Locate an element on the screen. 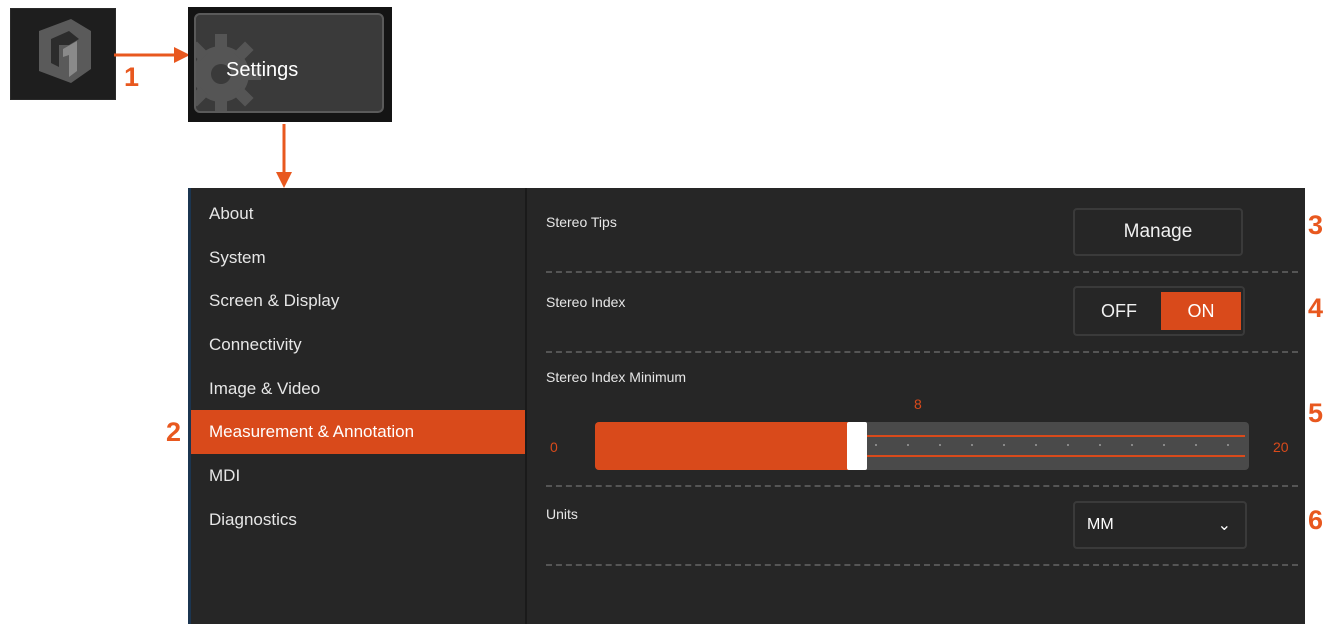  callout-5: 5 is located at coordinates (1316, 413).